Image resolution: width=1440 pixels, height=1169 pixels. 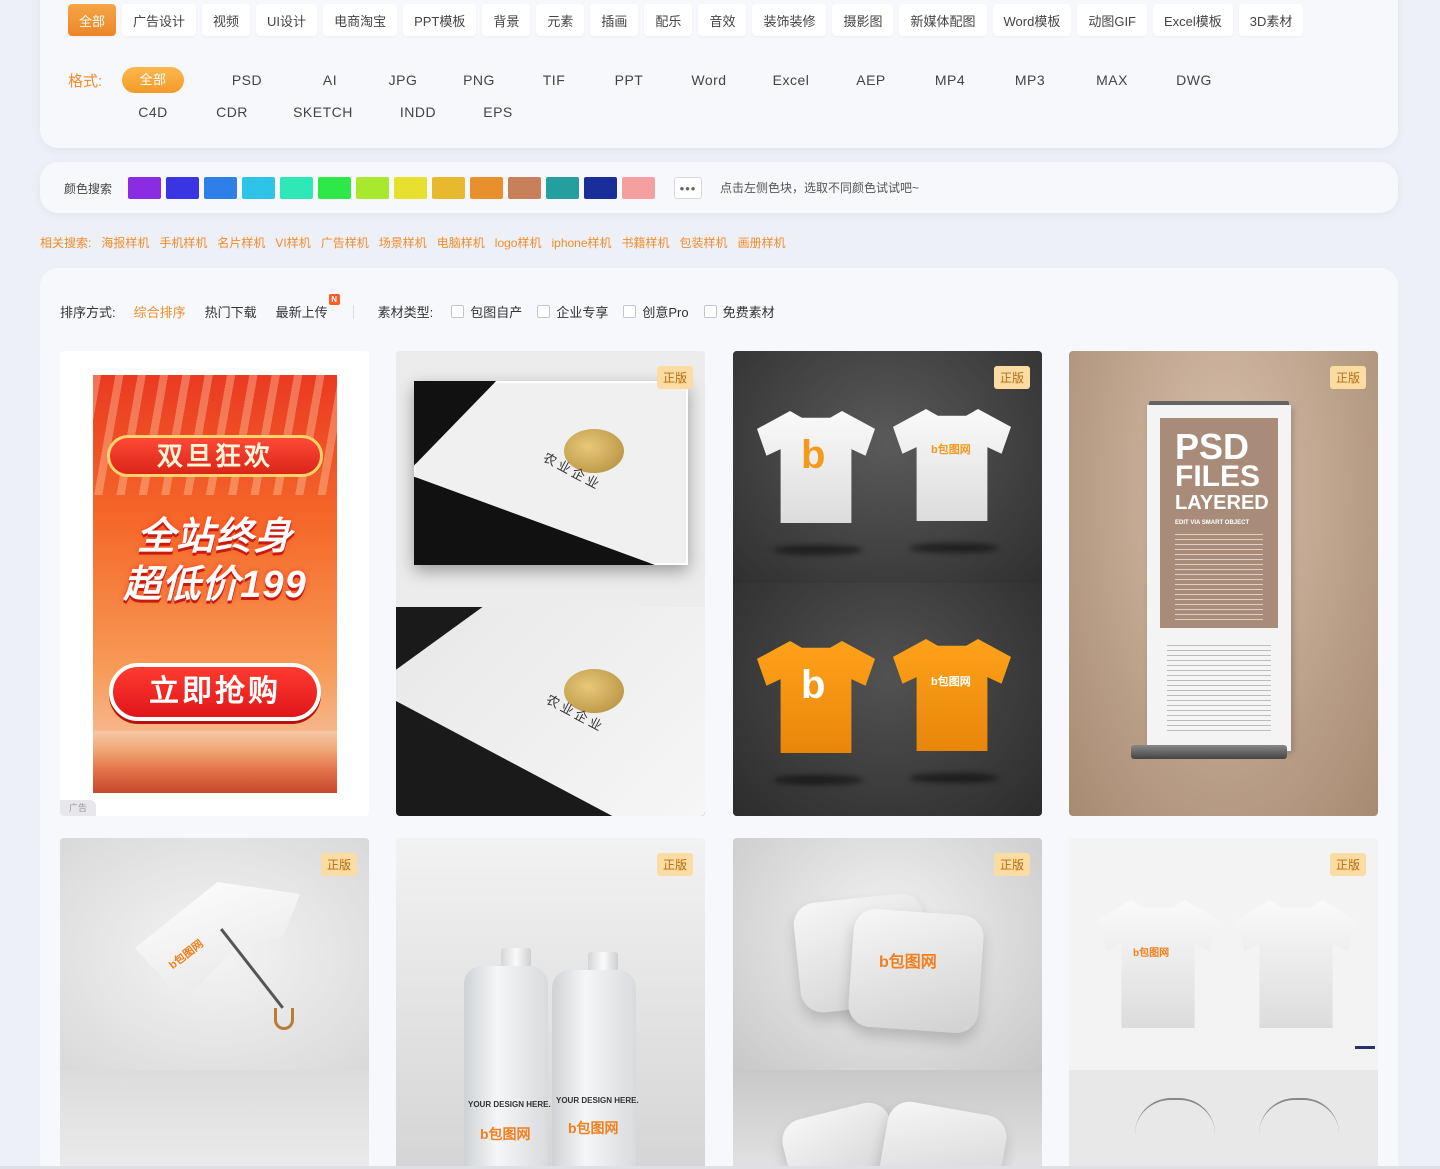 I want to click on format-option: Word, so click(x=709, y=80).